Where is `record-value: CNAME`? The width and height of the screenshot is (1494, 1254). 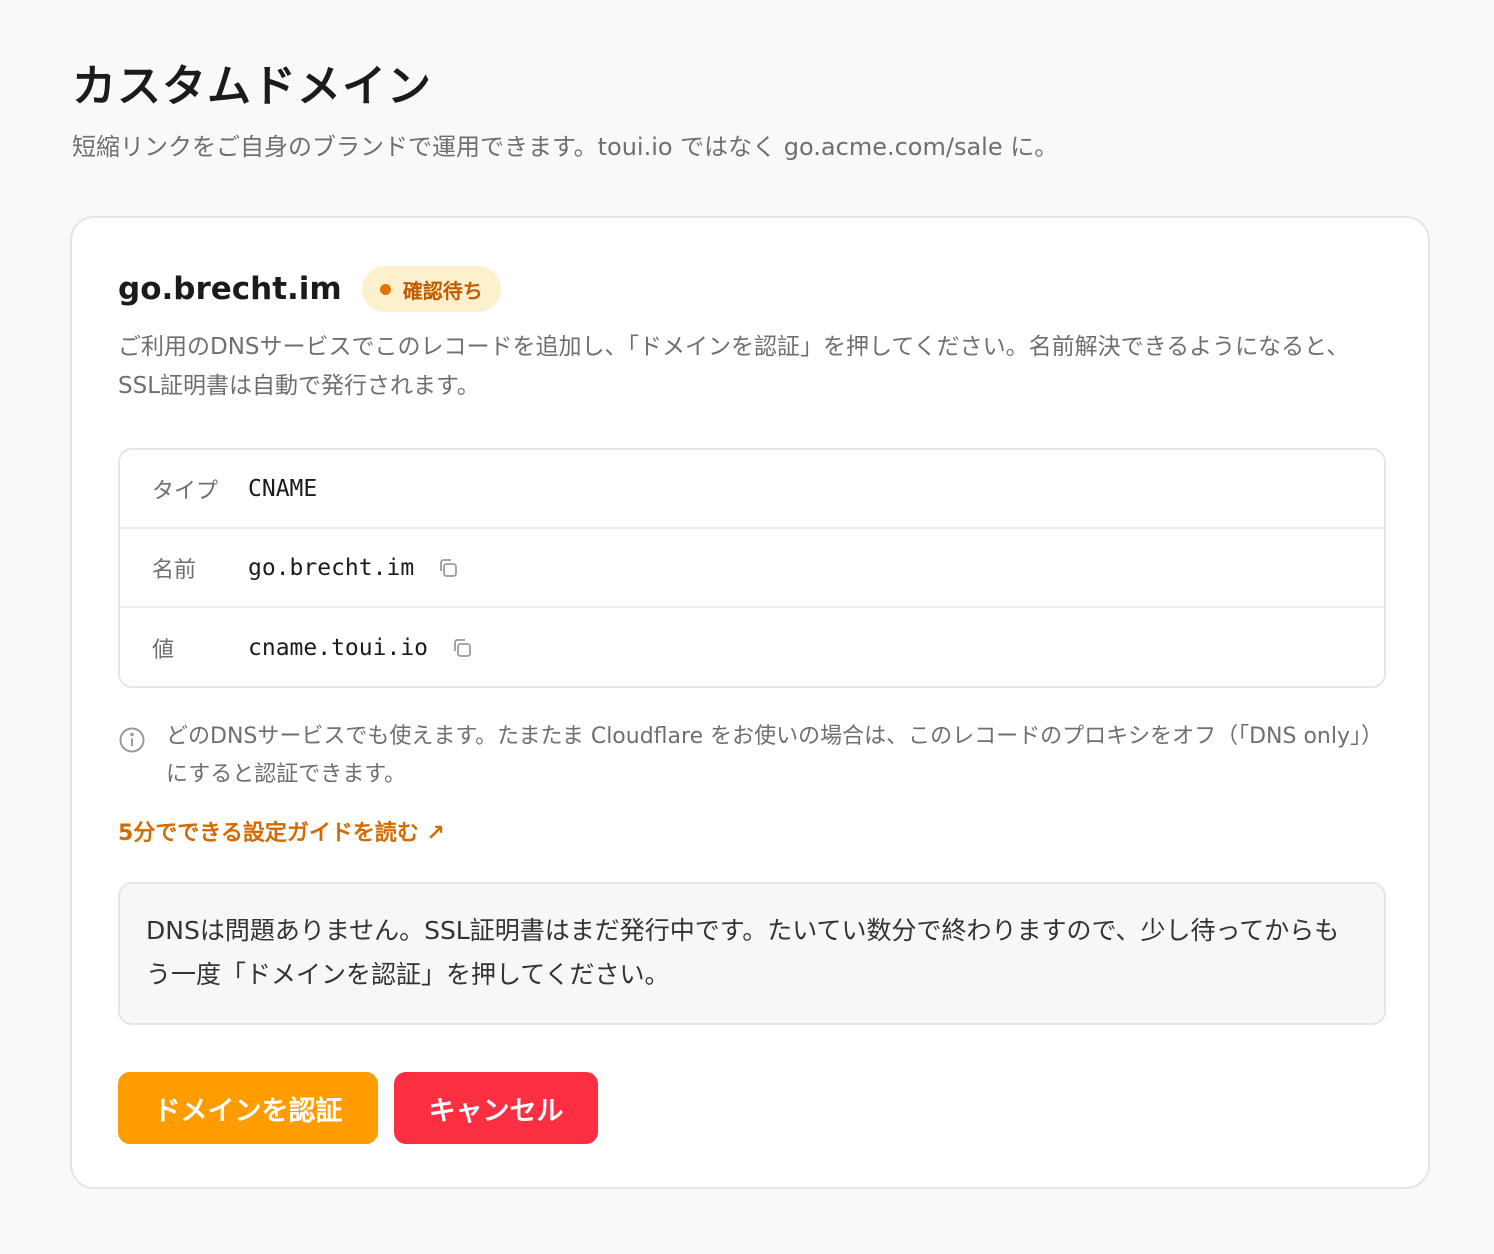
record-value: CNAME is located at coordinates (283, 488).